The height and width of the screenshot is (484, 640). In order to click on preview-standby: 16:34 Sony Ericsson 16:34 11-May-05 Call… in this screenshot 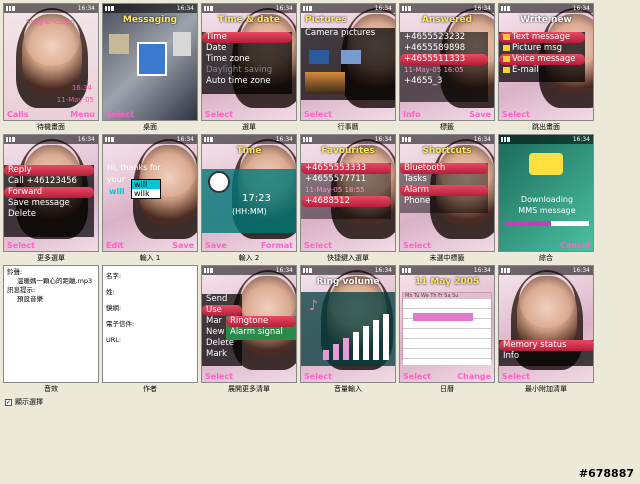, I will do `click(51, 68)`.